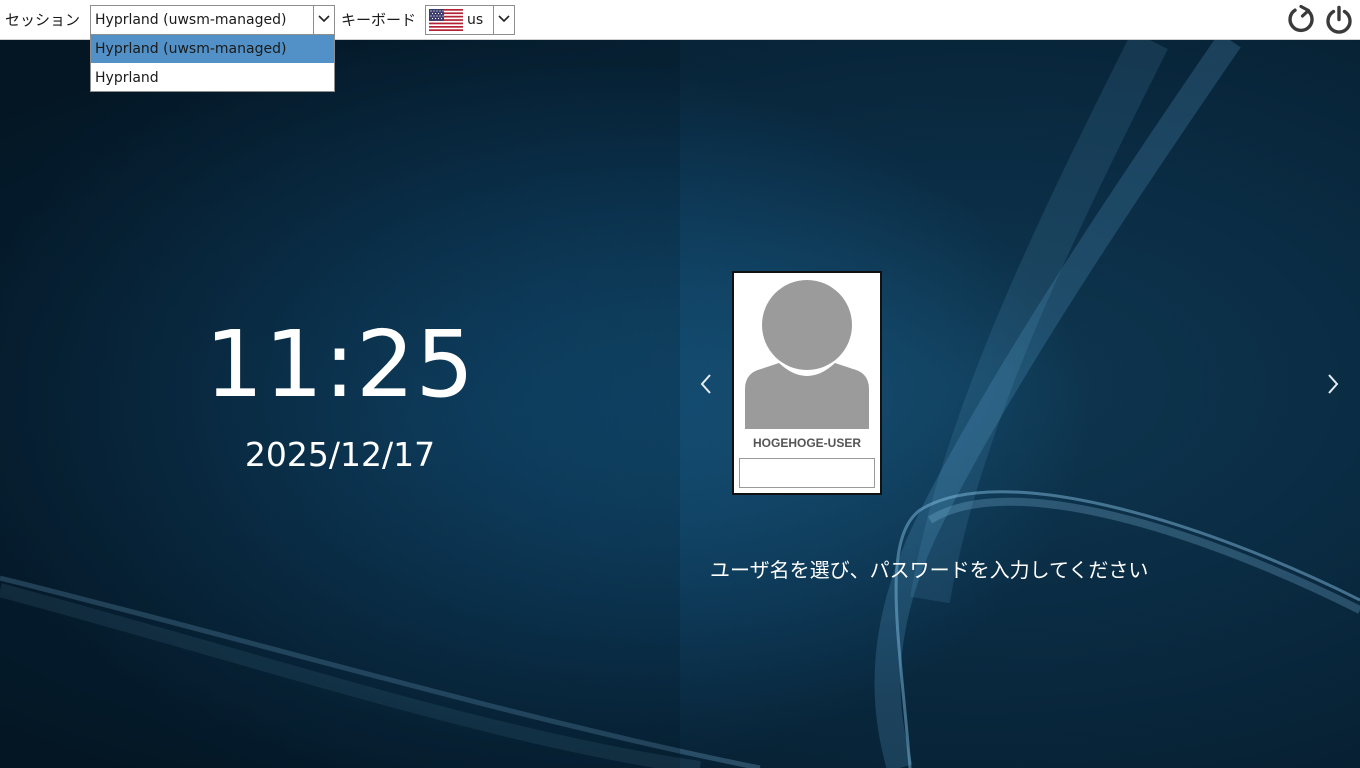  Describe the element at coordinates (807, 473) in the screenshot. I see `password-input` at that location.